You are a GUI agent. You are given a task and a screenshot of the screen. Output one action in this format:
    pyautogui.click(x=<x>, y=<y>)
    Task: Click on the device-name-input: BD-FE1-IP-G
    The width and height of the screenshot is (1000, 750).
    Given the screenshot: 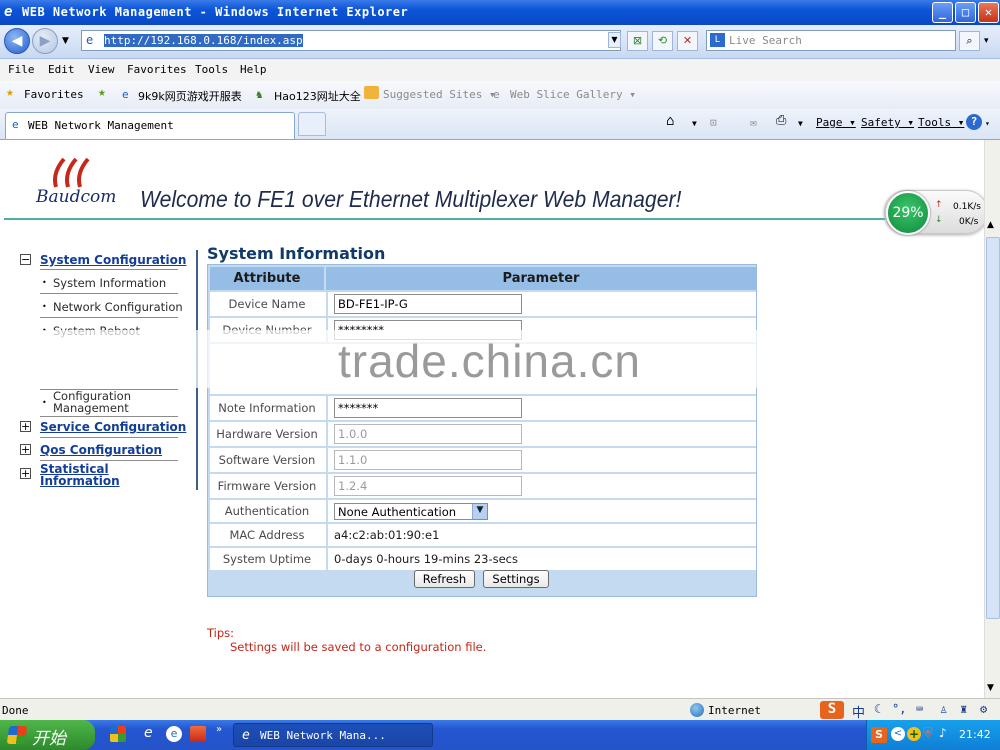 What is the action you would take?
    pyautogui.click(x=428, y=304)
    